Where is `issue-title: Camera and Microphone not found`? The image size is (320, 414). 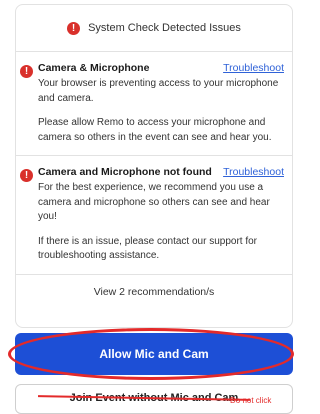
issue-title: Camera and Microphone not found is located at coordinates (125, 172).